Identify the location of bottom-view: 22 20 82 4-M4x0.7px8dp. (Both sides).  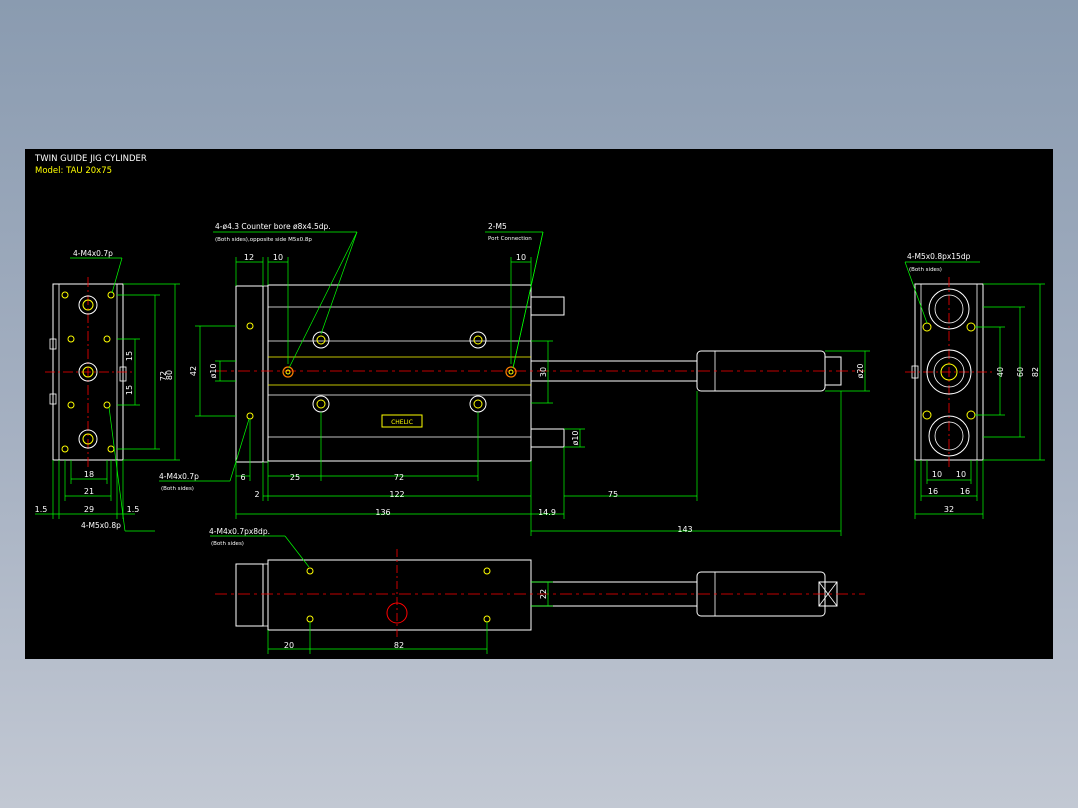
(537, 590).